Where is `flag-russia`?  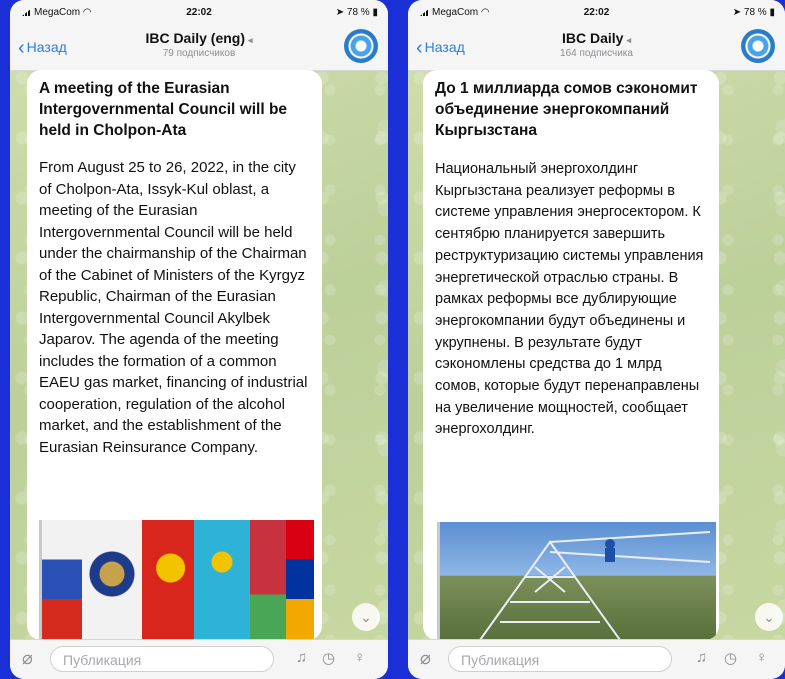
flag-russia is located at coordinates (62, 580).